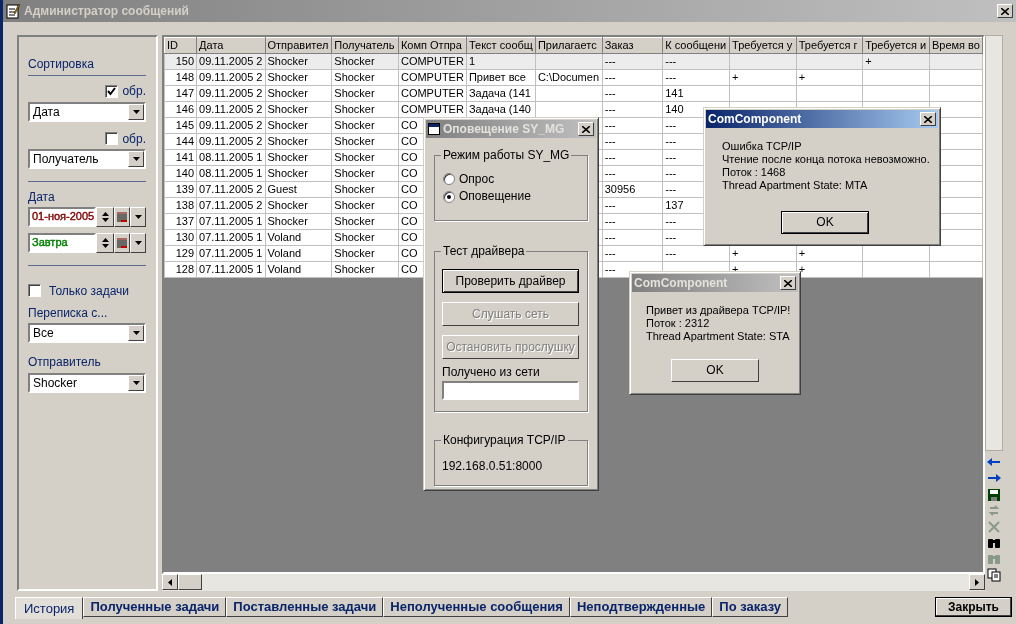 Image resolution: width=1016 pixels, height=624 pixels. Describe the element at coordinates (973, 607) in the screenshot. I see `close-button: Закрыть` at that location.